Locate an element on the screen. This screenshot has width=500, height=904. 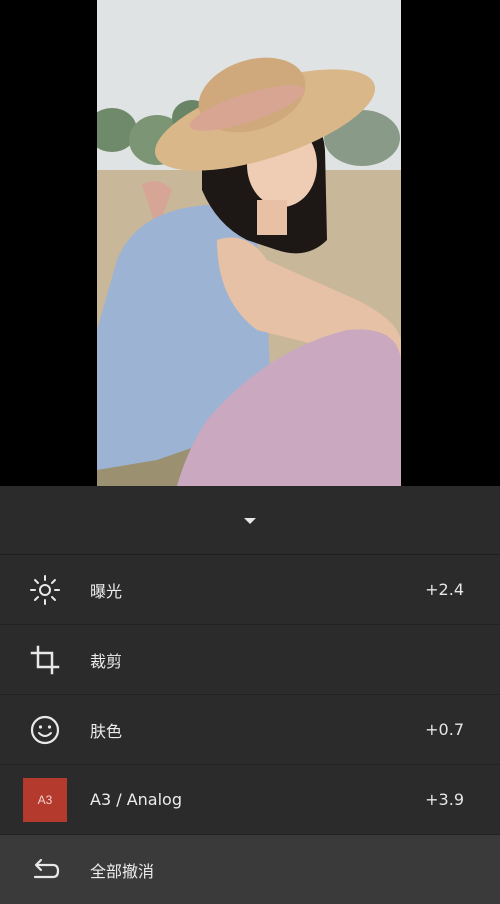
adjustment-row-skin-tone: 肤色 +0.7 is located at coordinates (250, 730).